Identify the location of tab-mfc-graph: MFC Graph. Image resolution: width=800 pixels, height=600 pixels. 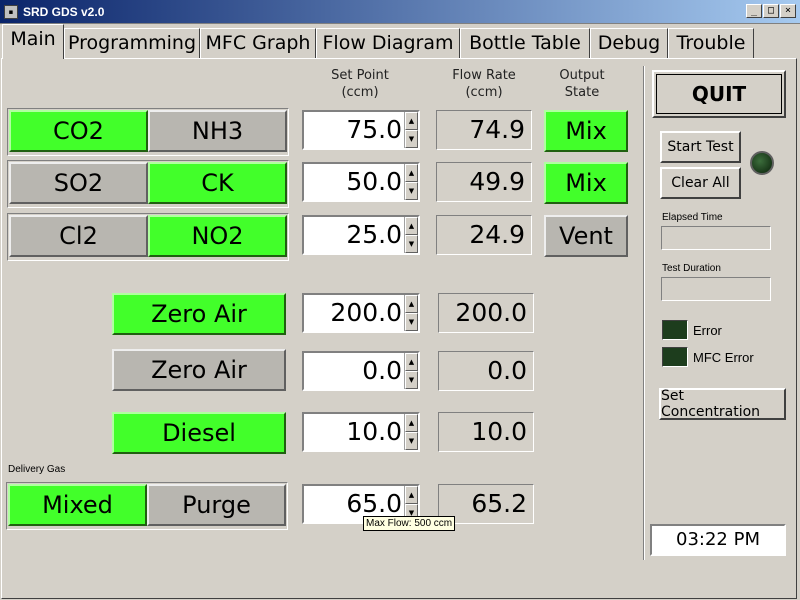
(258, 43).